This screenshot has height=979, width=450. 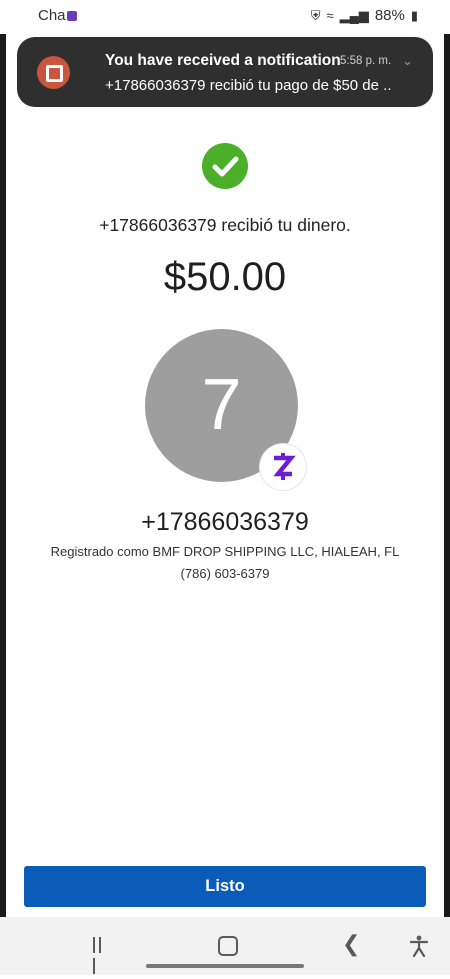 What do you see at coordinates (53, 72) in the screenshot?
I see `chase-app-icon` at bounding box center [53, 72].